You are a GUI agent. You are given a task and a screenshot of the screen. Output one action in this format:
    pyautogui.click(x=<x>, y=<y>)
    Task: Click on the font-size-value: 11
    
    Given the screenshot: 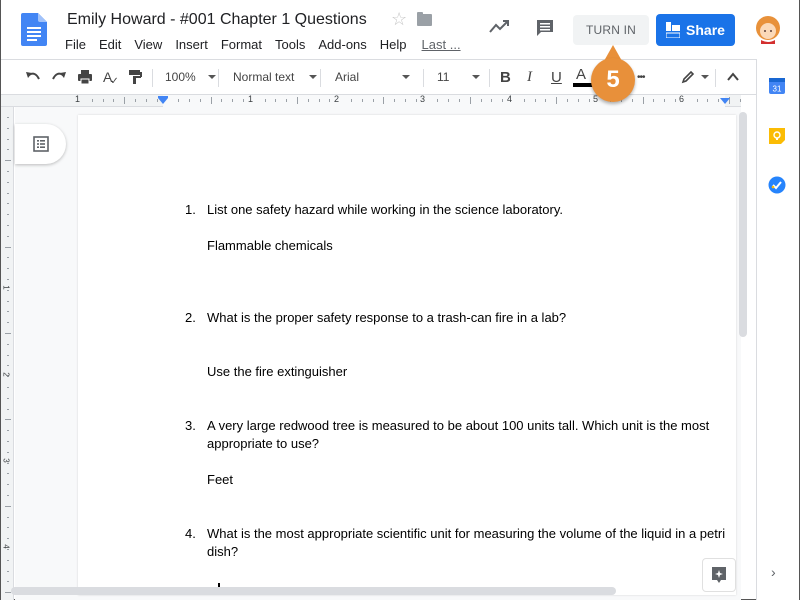 What is the action you would take?
    pyautogui.click(x=443, y=77)
    